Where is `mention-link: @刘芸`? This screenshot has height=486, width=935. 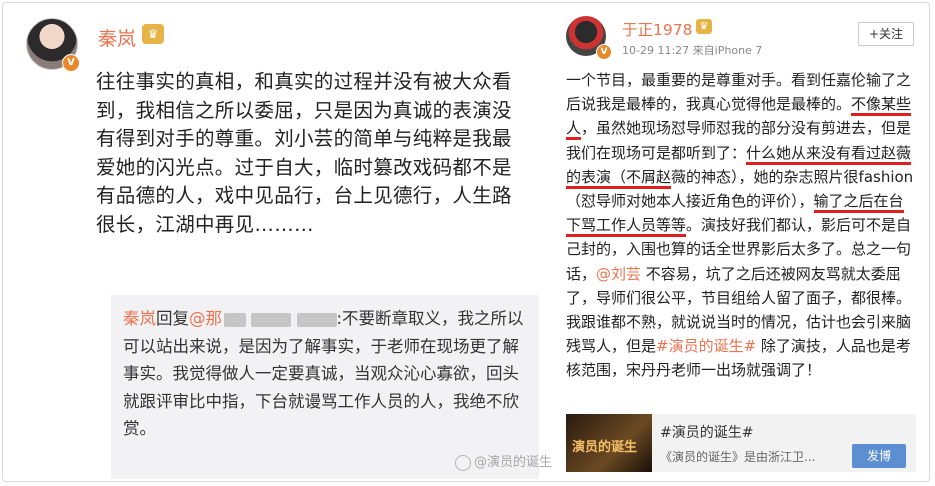
mention-link: @刘芸 is located at coordinates (618, 274).